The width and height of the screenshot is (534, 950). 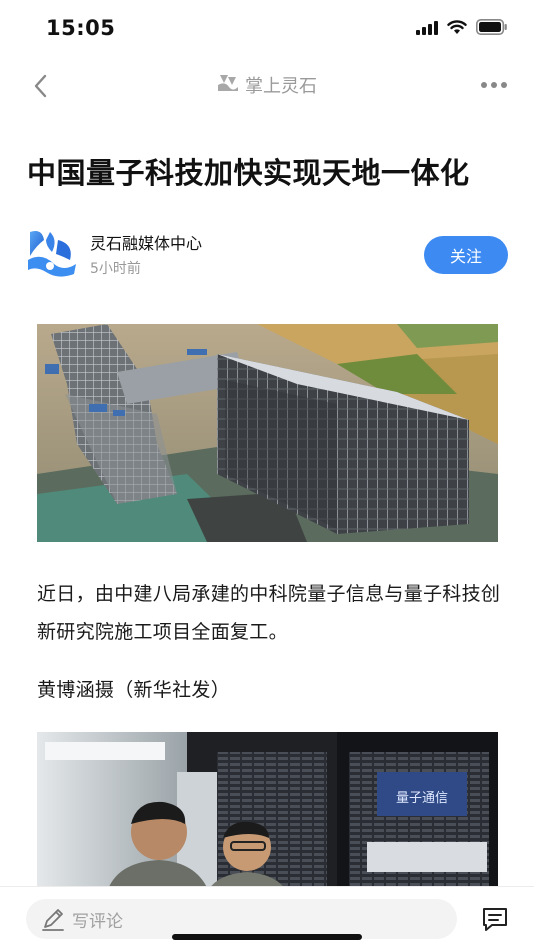 I want to click on status-bar: 15:05, so click(x=267, y=28).